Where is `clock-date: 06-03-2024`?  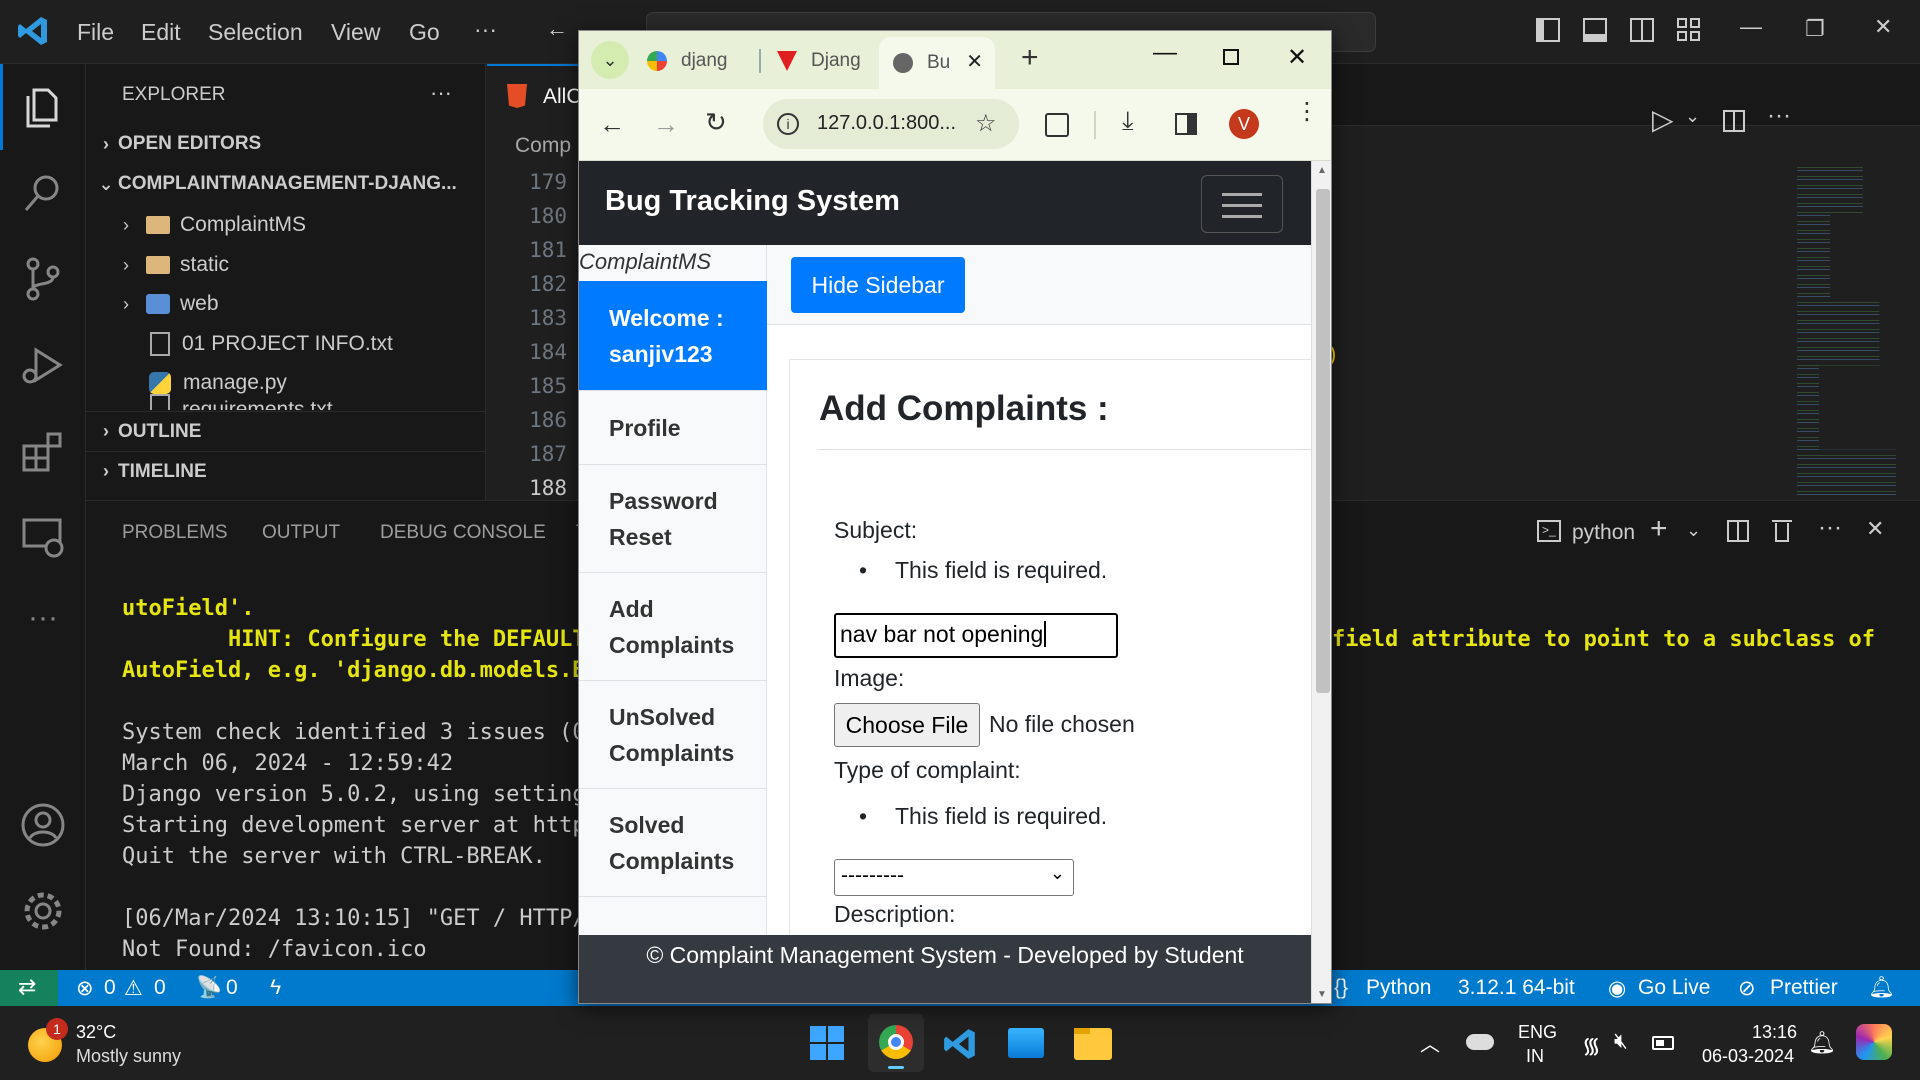
clock-date: 06-03-2024 is located at coordinates (1748, 1056).